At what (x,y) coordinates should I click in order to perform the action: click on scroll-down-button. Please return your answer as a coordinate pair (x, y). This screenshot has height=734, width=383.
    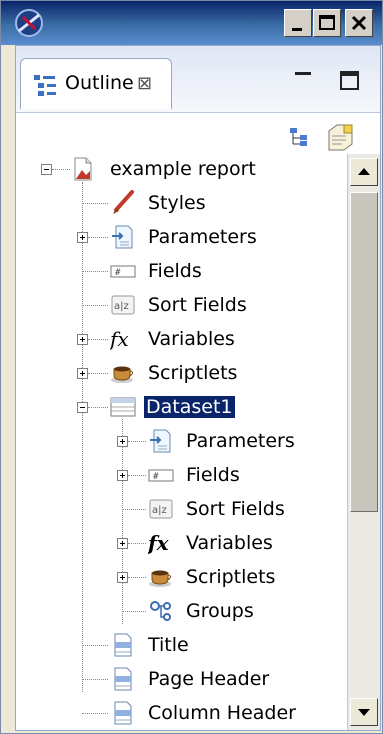
    Looking at the image, I should click on (364, 712).